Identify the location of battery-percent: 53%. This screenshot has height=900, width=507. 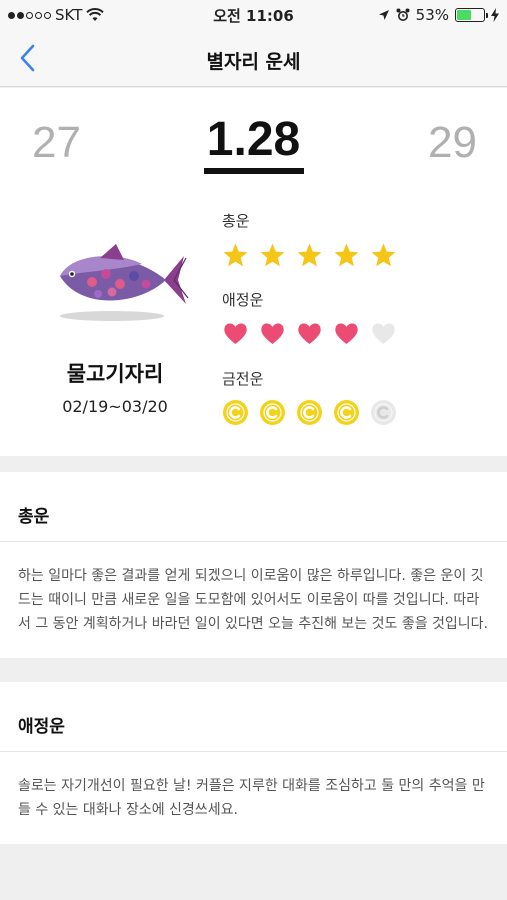
(432, 15).